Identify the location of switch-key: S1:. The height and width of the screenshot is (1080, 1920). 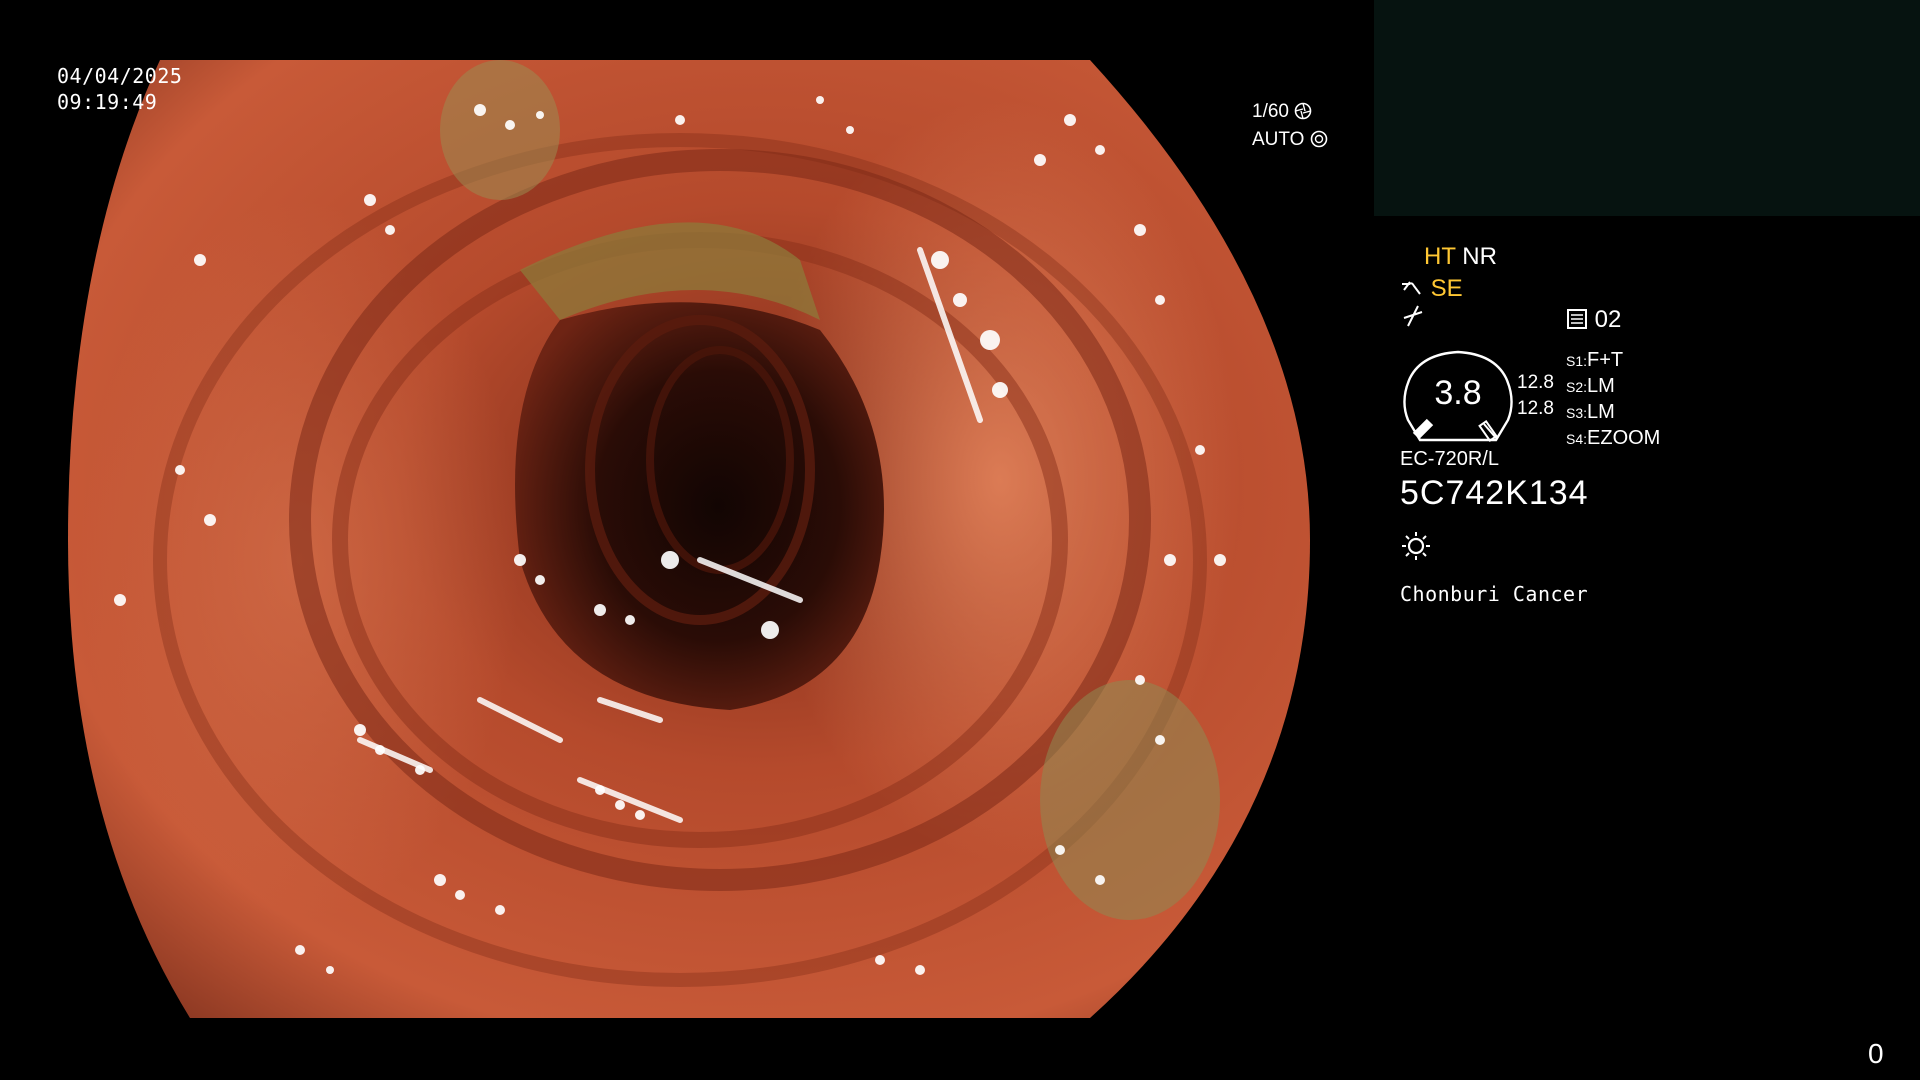
(1577, 361).